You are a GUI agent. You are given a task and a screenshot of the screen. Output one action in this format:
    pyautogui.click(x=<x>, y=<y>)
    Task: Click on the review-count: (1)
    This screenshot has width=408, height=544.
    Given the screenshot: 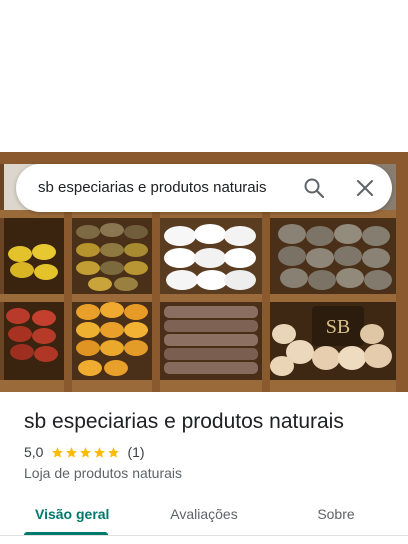 What is the action you would take?
    pyautogui.click(x=135, y=452)
    